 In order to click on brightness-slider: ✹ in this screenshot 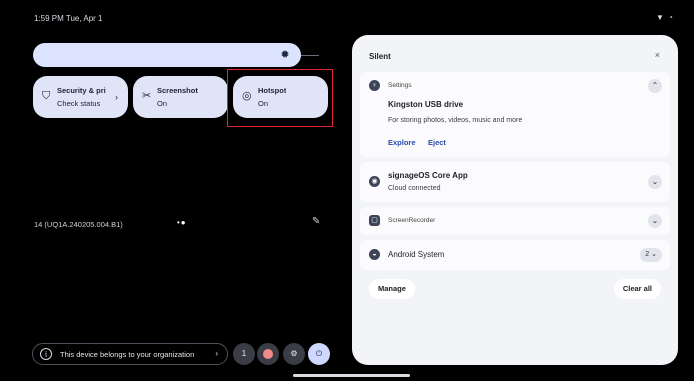, I will do `click(167, 55)`.